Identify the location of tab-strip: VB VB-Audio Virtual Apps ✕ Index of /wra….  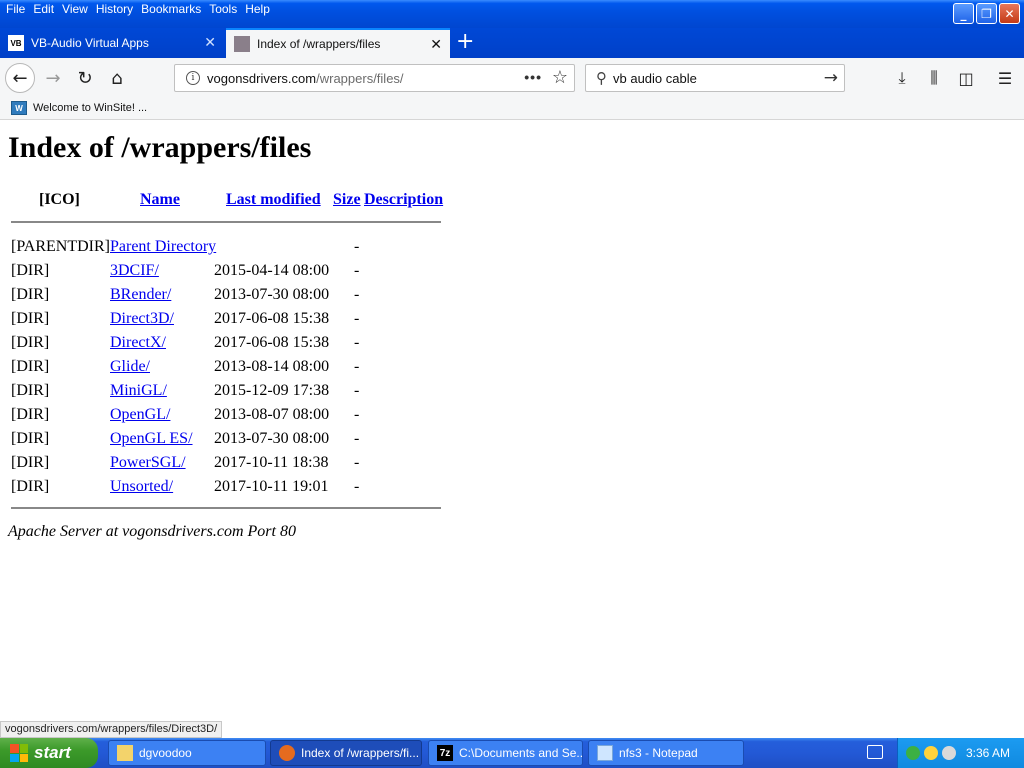
(512, 43).